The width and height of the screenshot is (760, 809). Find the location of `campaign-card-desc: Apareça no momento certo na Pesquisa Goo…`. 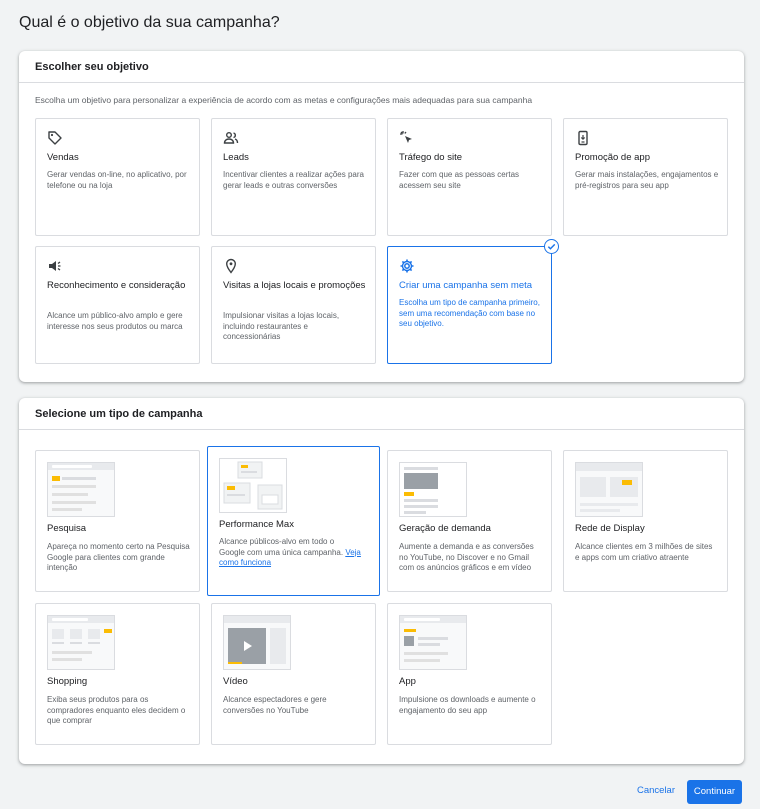

campaign-card-desc: Apareça no momento certo na Pesquisa Goo… is located at coordinates (118, 557).